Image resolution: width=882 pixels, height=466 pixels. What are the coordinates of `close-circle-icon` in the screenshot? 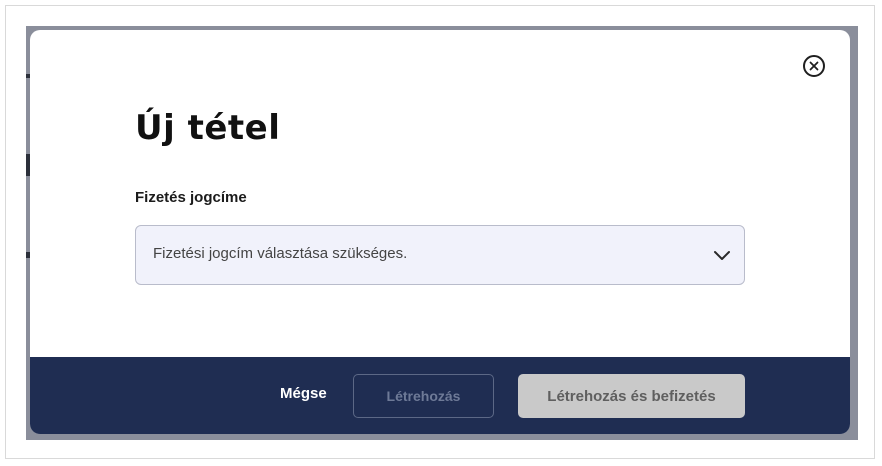 It's located at (814, 66).